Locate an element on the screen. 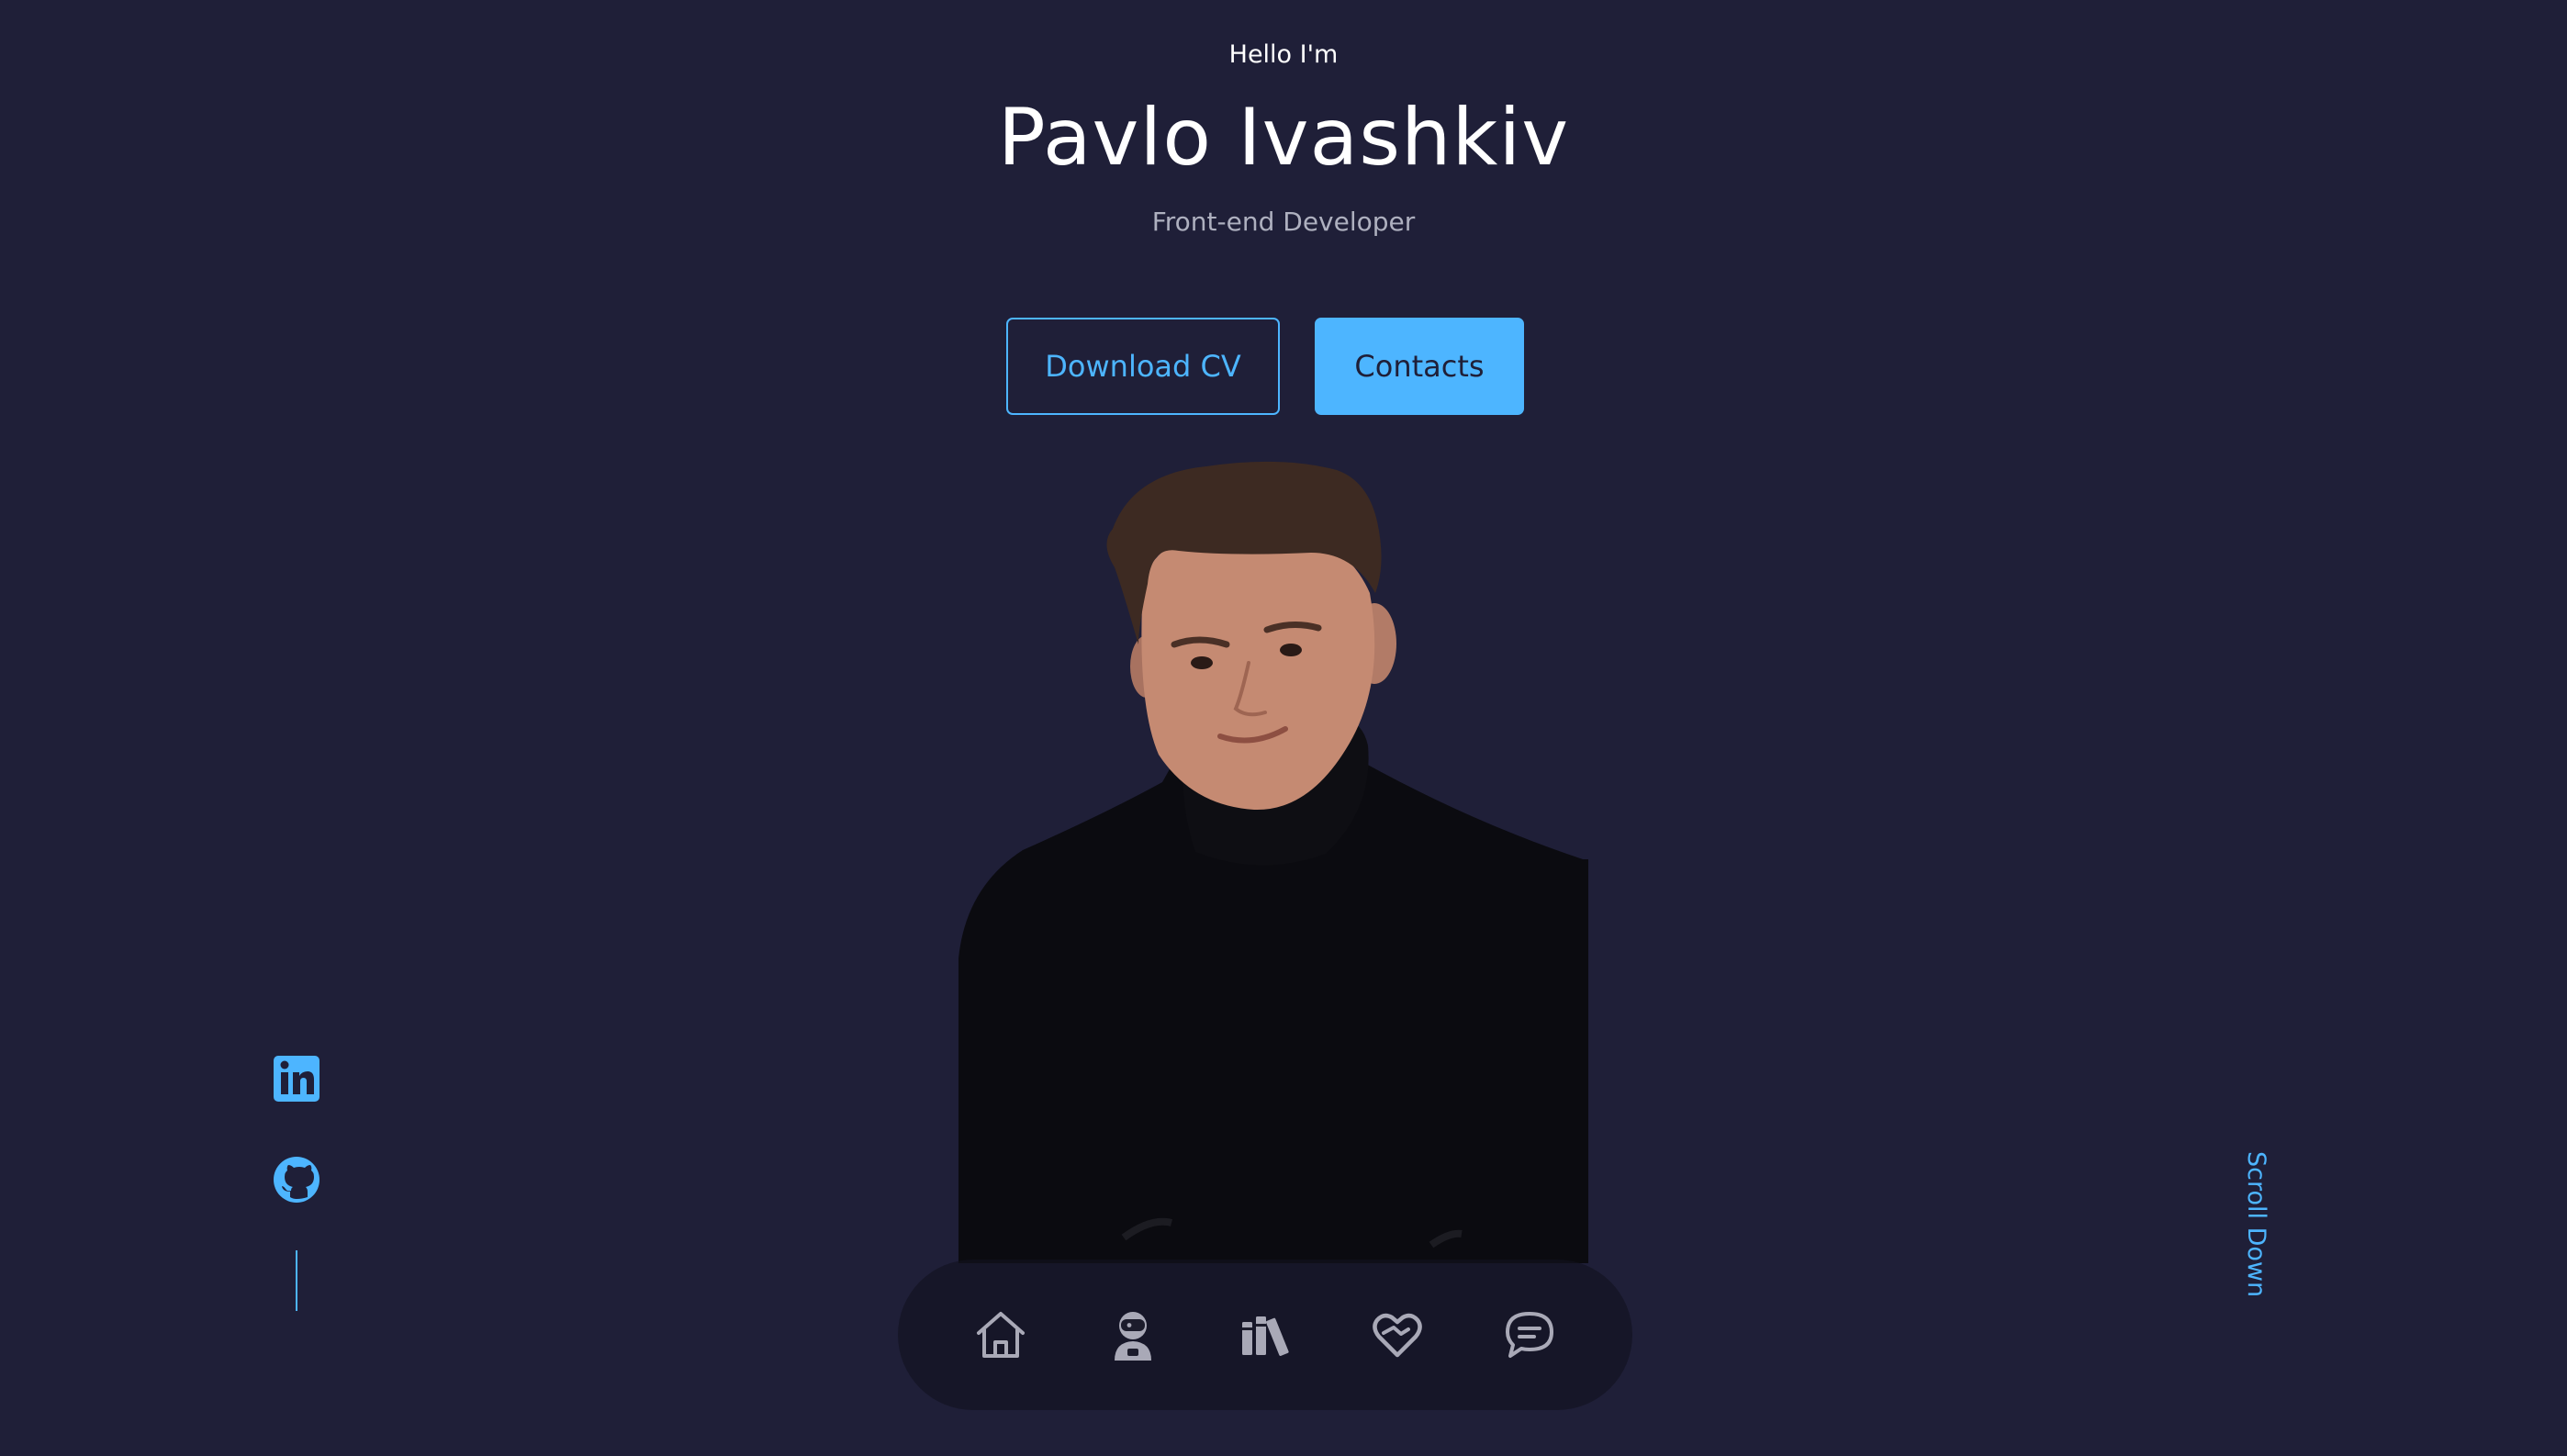 The height and width of the screenshot is (1456, 2567). chat-icon is located at coordinates (1530, 1335).